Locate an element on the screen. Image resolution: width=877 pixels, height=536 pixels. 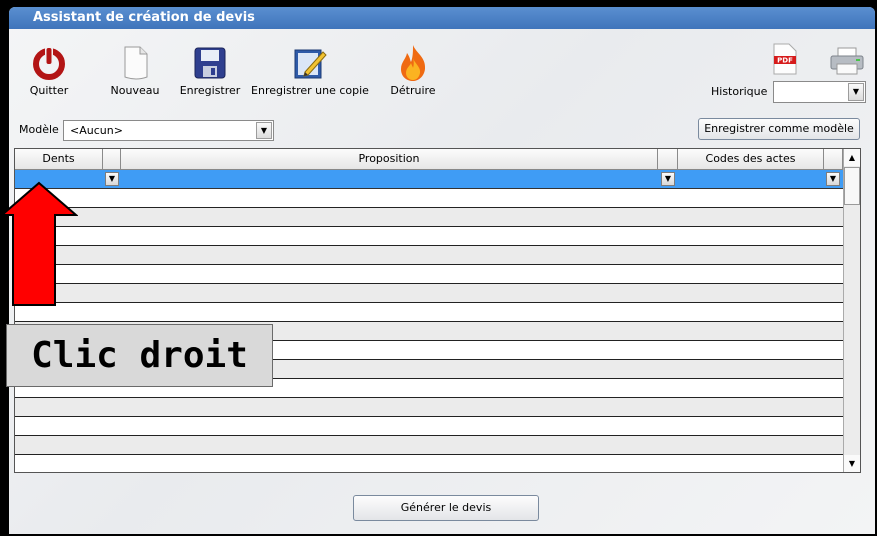
save-copy-label: Enregistrer une copie is located at coordinates (310, 90).